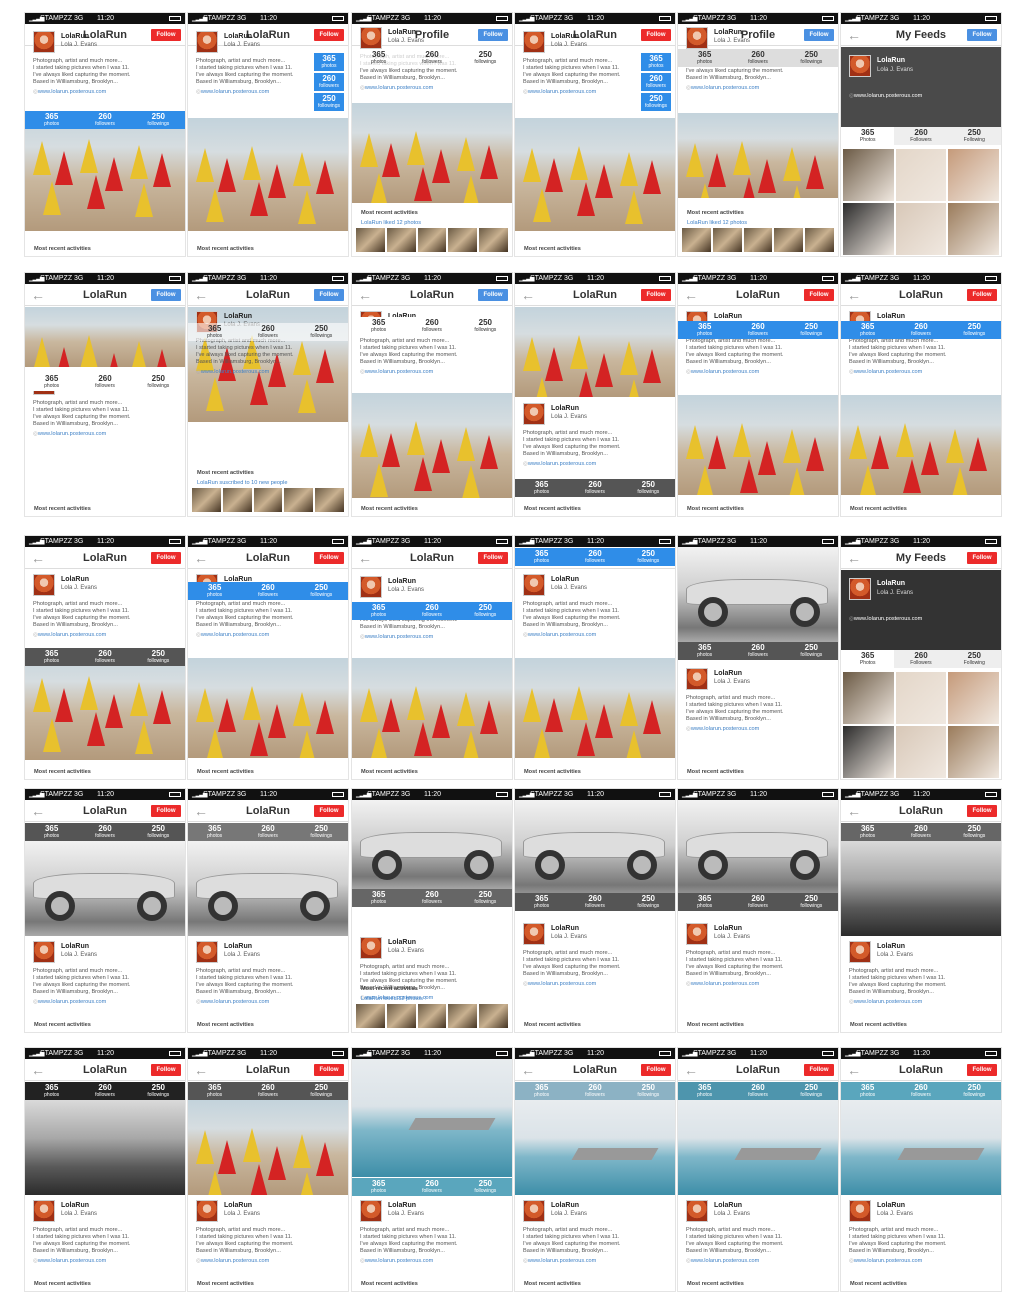  Describe the element at coordinates (393, 999) in the screenshot. I see `activity-item: LolaRun loved 12 photos !` at that location.